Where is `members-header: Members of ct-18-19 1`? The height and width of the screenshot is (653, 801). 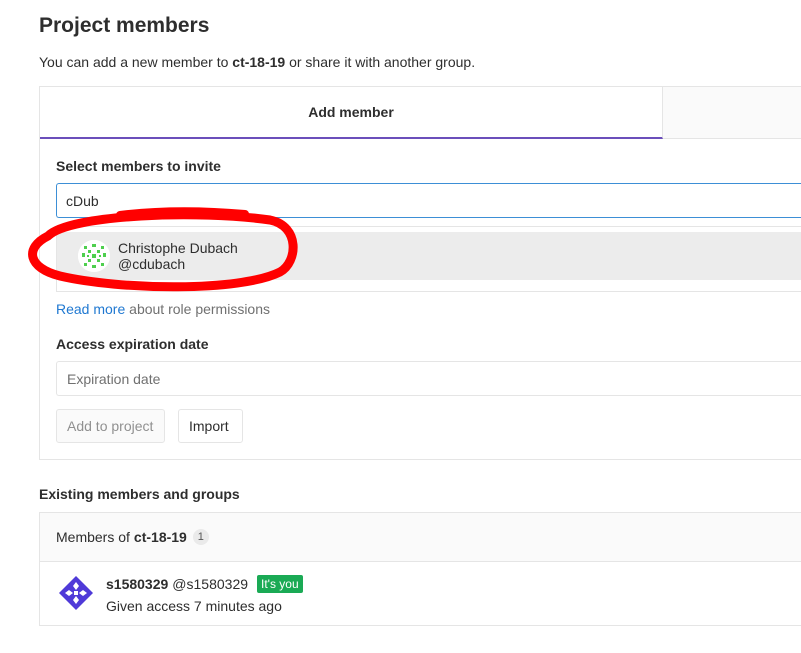 members-header: Members of ct-18-19 1 is located at coordinates (420, 537).